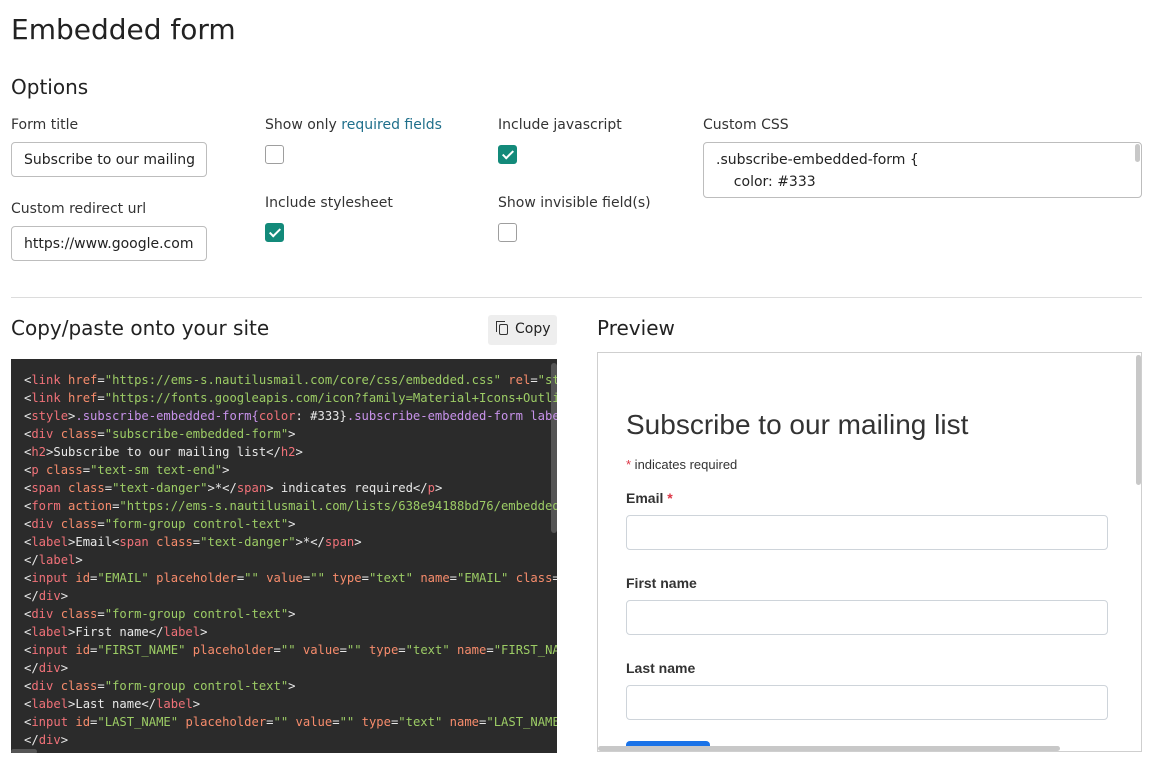  I want to click on include-stylesheet-label: Include stylesheet, so click(329, 203).